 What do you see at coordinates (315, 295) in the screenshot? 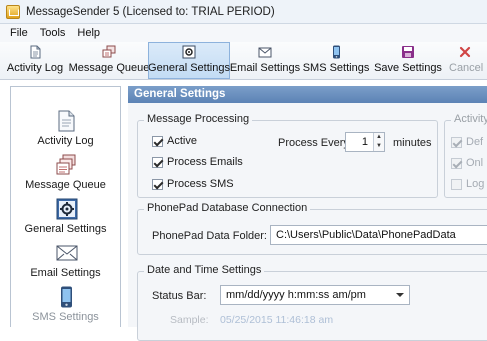
I see `status-bar-format-select: mm/dd/yyyy h:mm:ss am/pm` at bounding box center [315, 295].